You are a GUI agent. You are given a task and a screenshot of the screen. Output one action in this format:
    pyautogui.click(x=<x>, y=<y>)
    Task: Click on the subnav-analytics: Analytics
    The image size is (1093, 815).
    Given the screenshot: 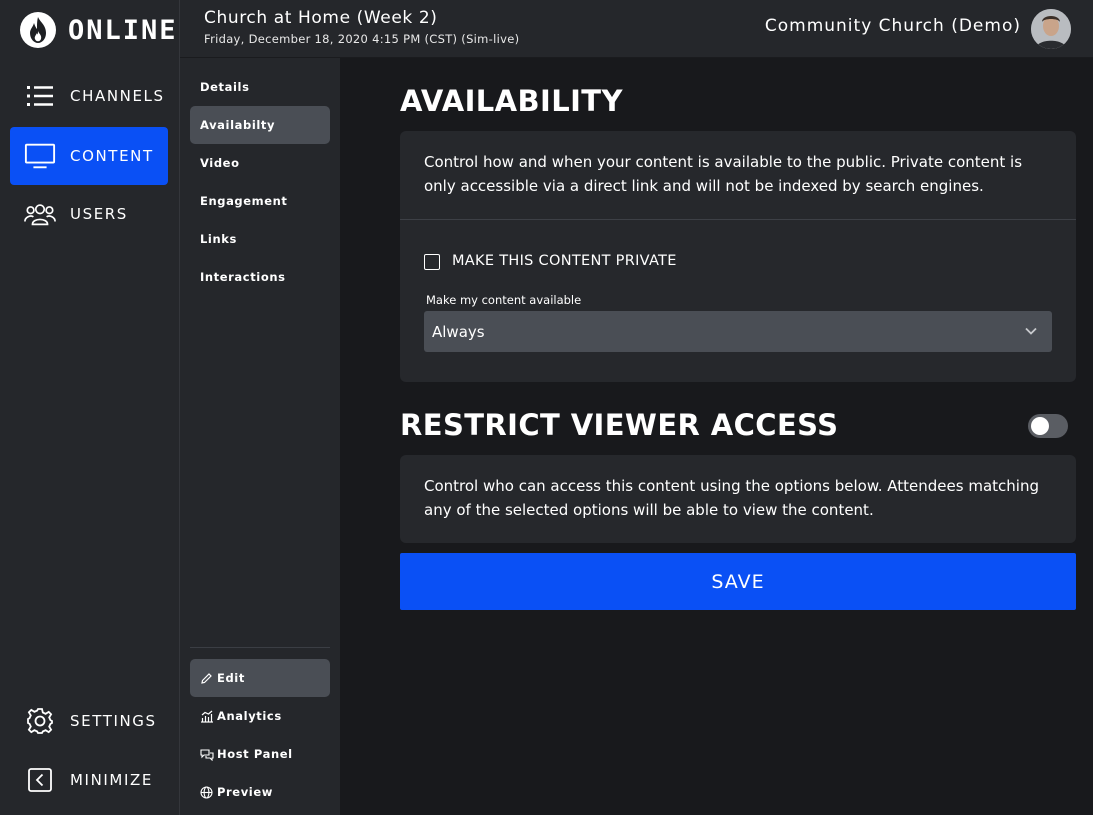 What is the action you would take?
    pyautogui.click(x=260, y=716)
    